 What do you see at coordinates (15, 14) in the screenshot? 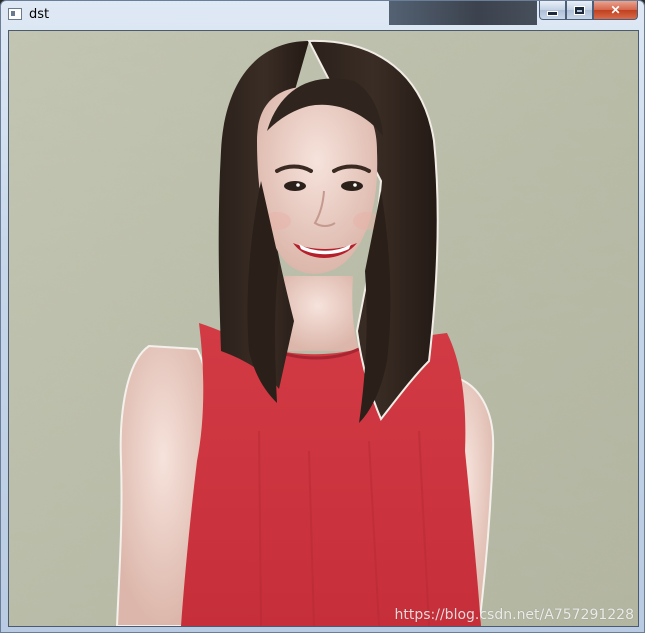
I see `window-icon` at bounding box center [15, 14].